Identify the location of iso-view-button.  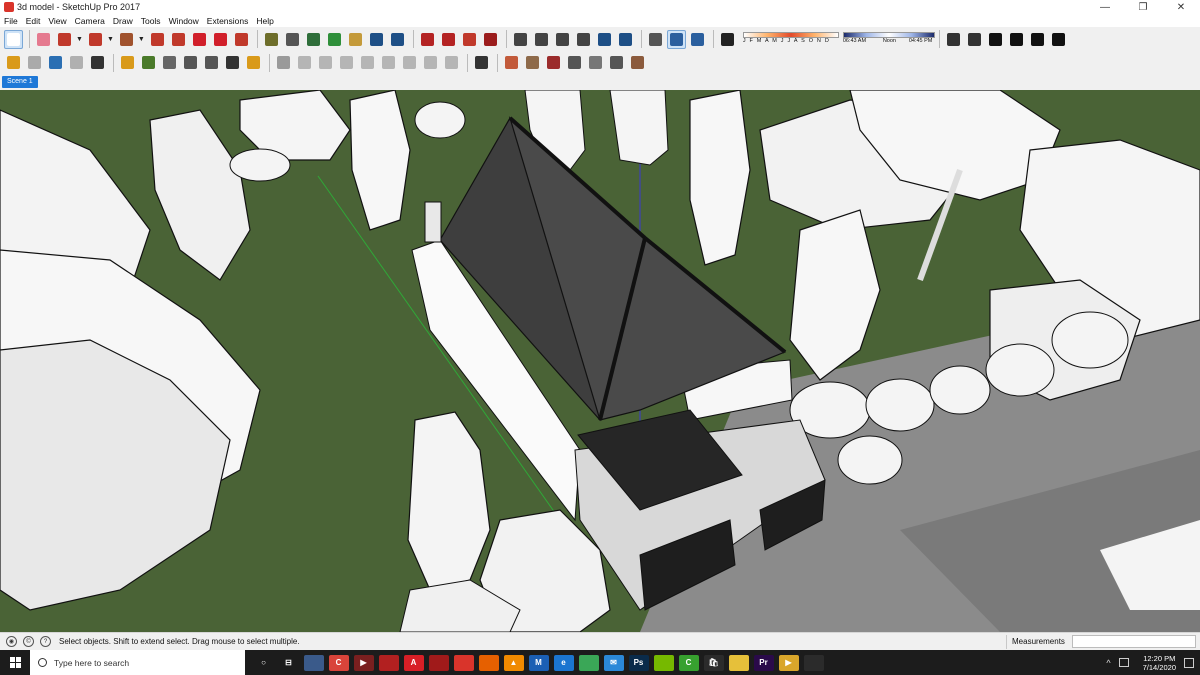
(520, 39).